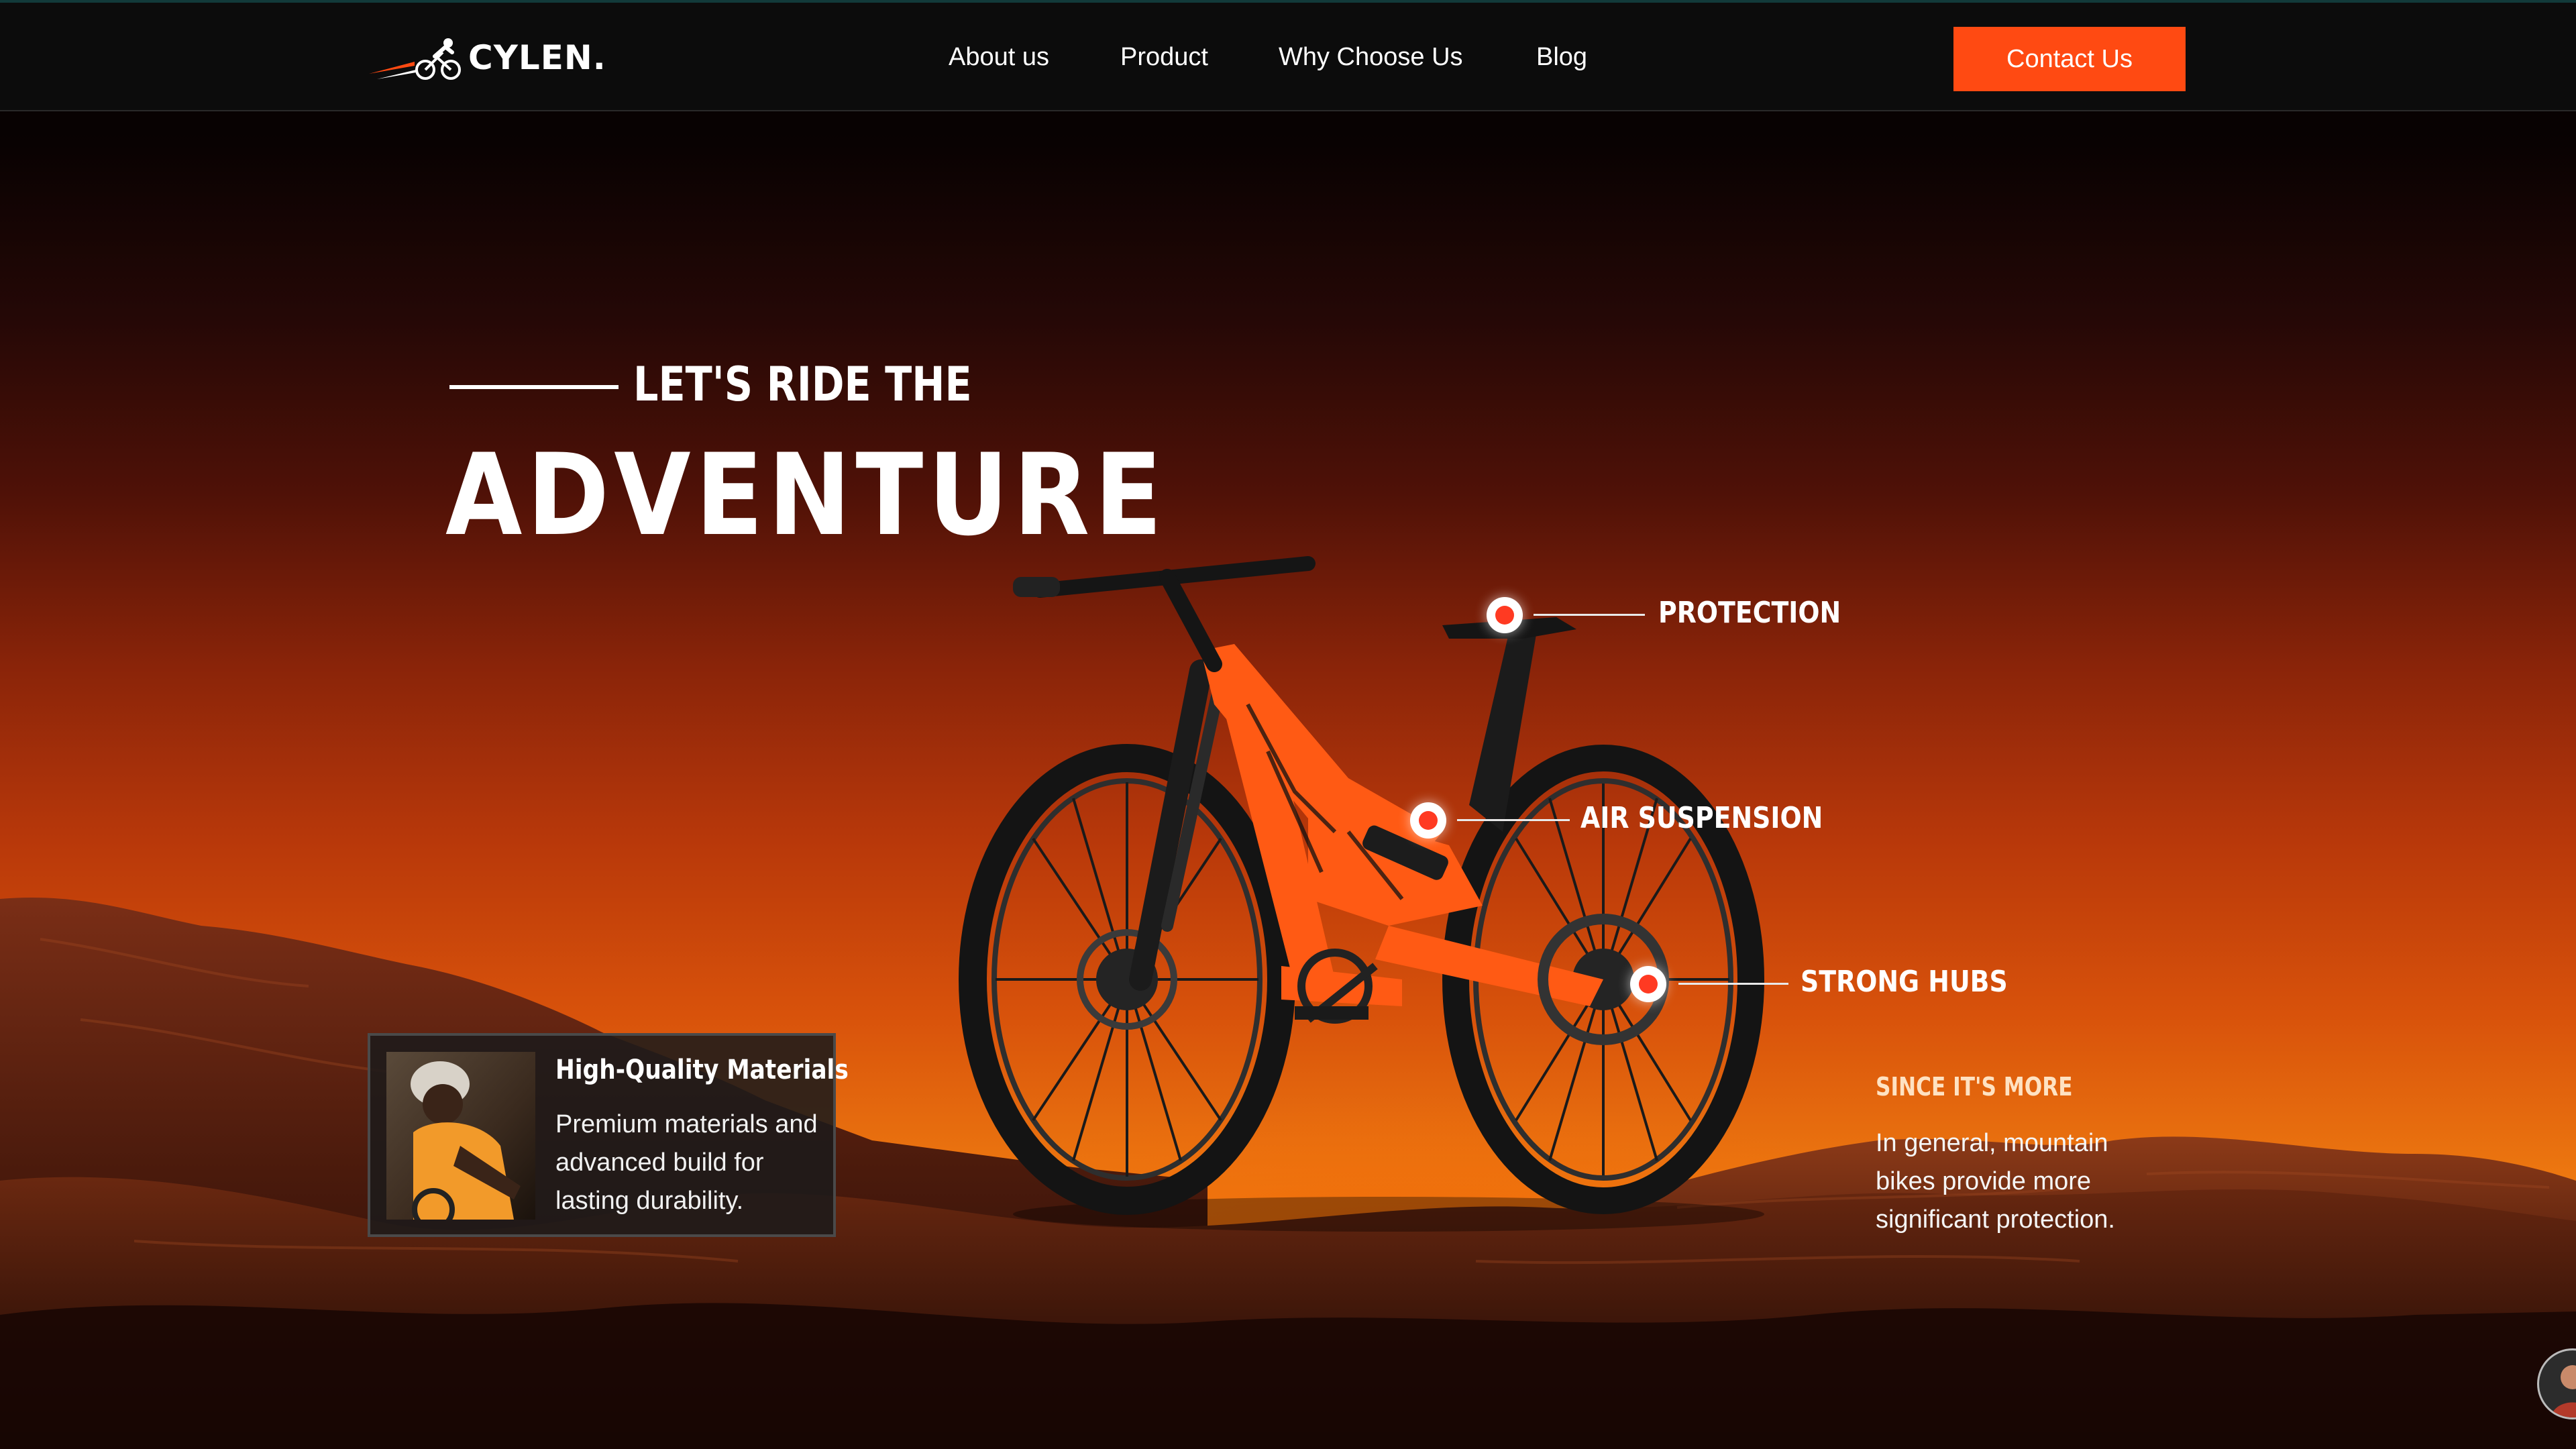 Image resolution: width=2576 pixels, height=1449 pixels. I want to click on mountain-bike-image, so click(1361, 894).